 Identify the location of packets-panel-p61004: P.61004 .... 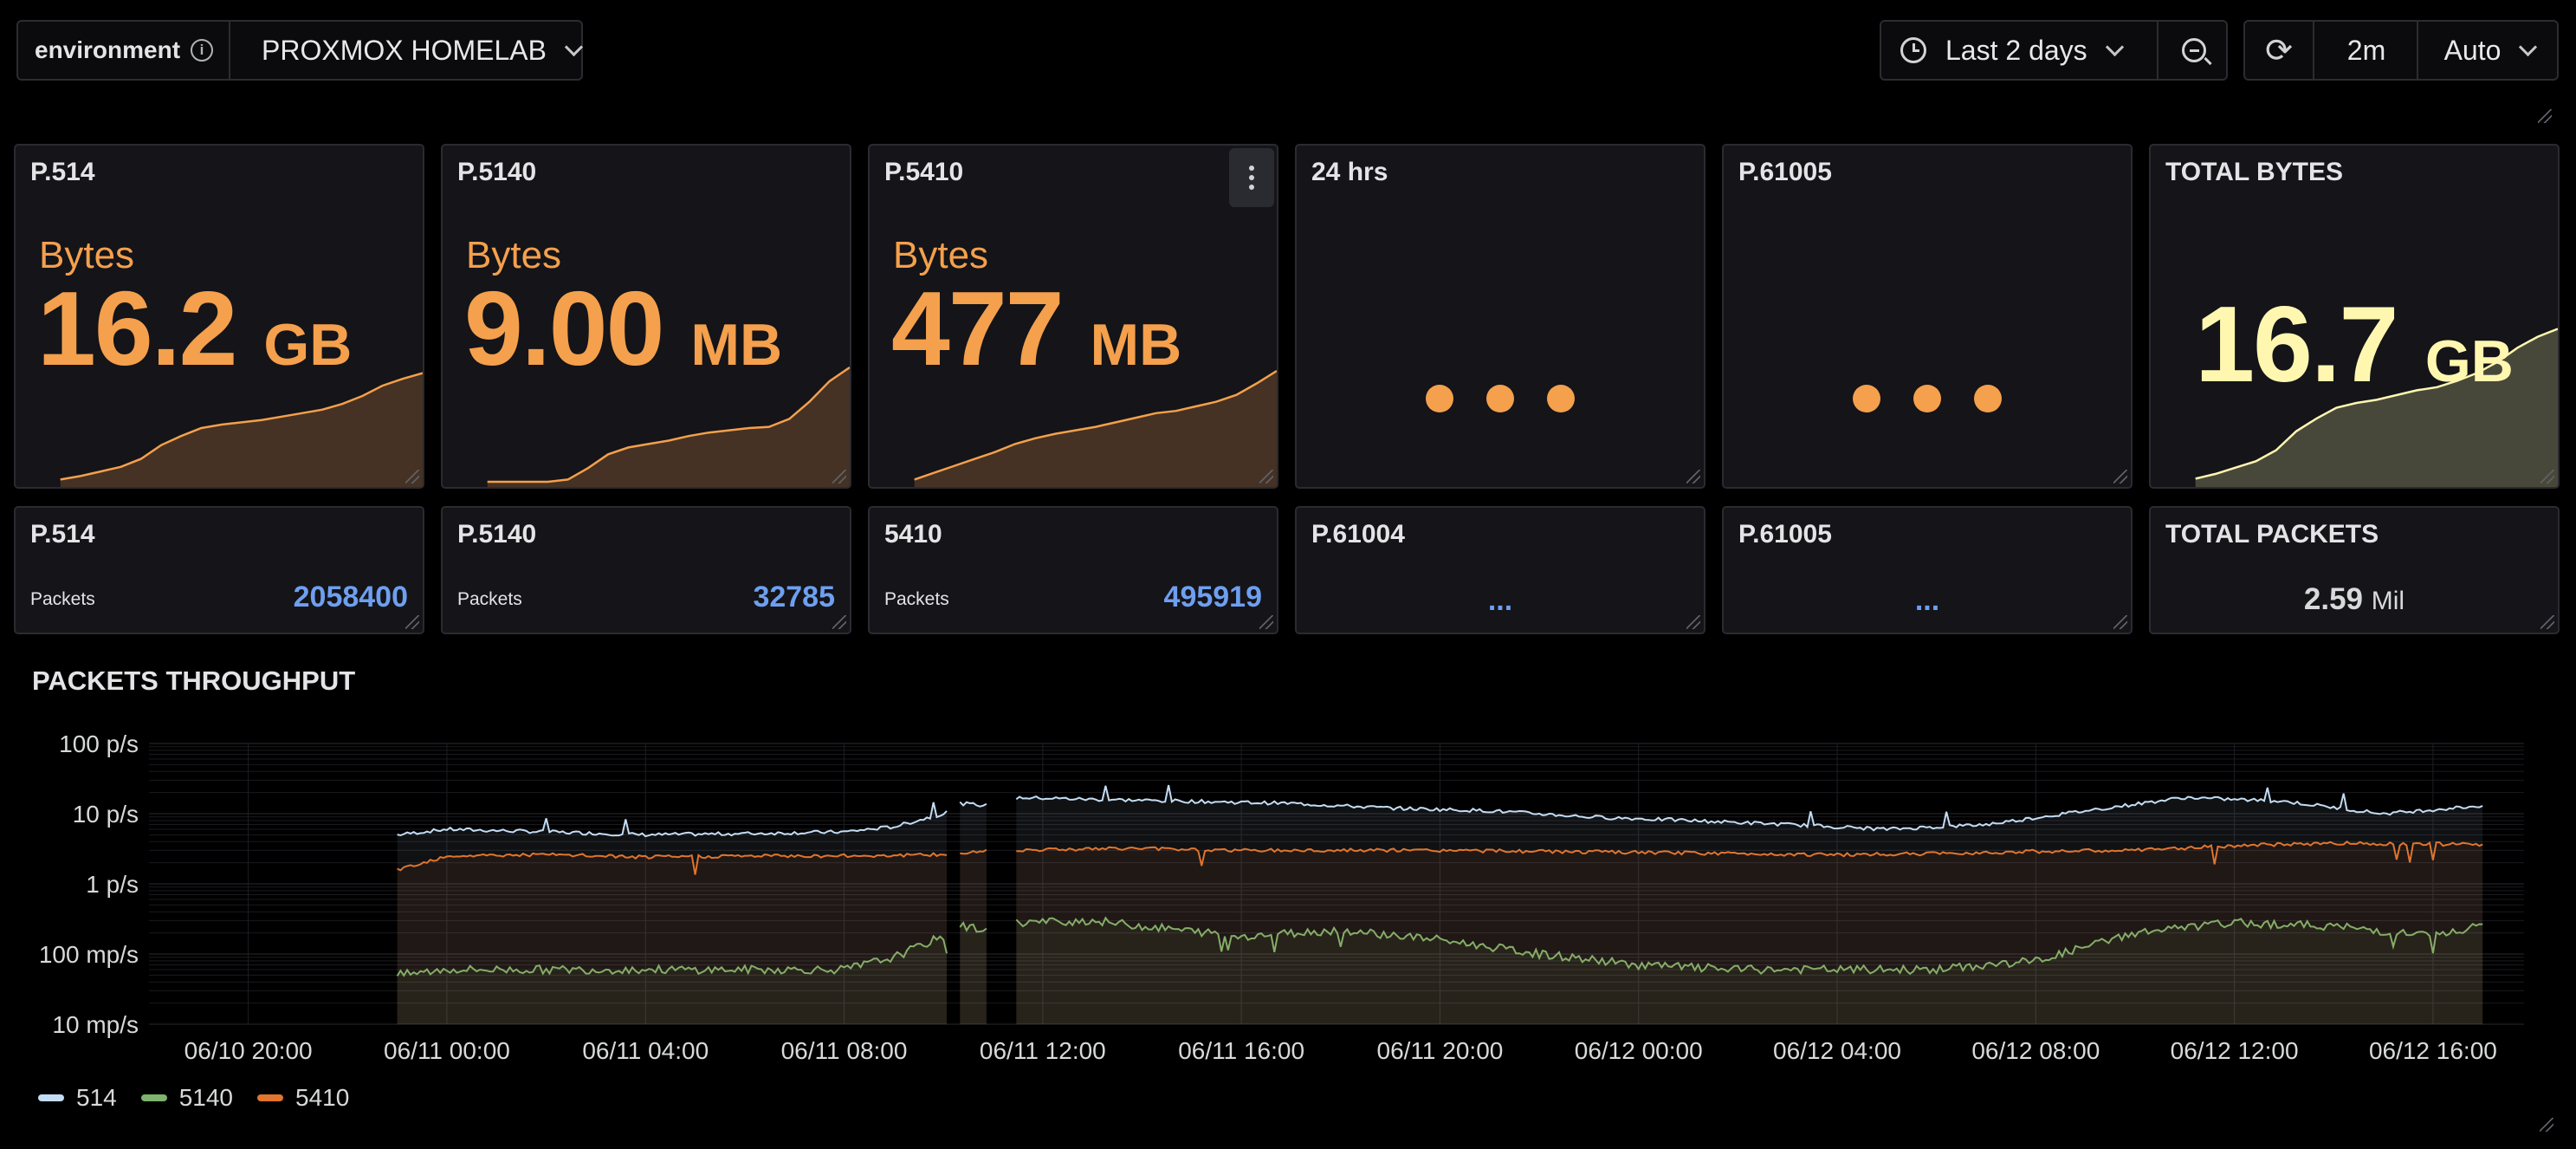
(1500, 570).